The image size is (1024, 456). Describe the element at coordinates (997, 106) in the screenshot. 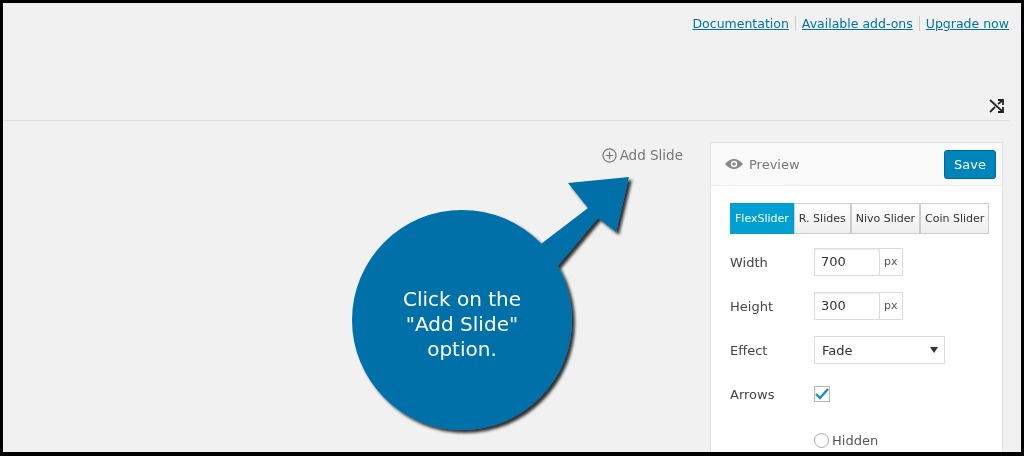

I see `shuffle-icon` at that location.